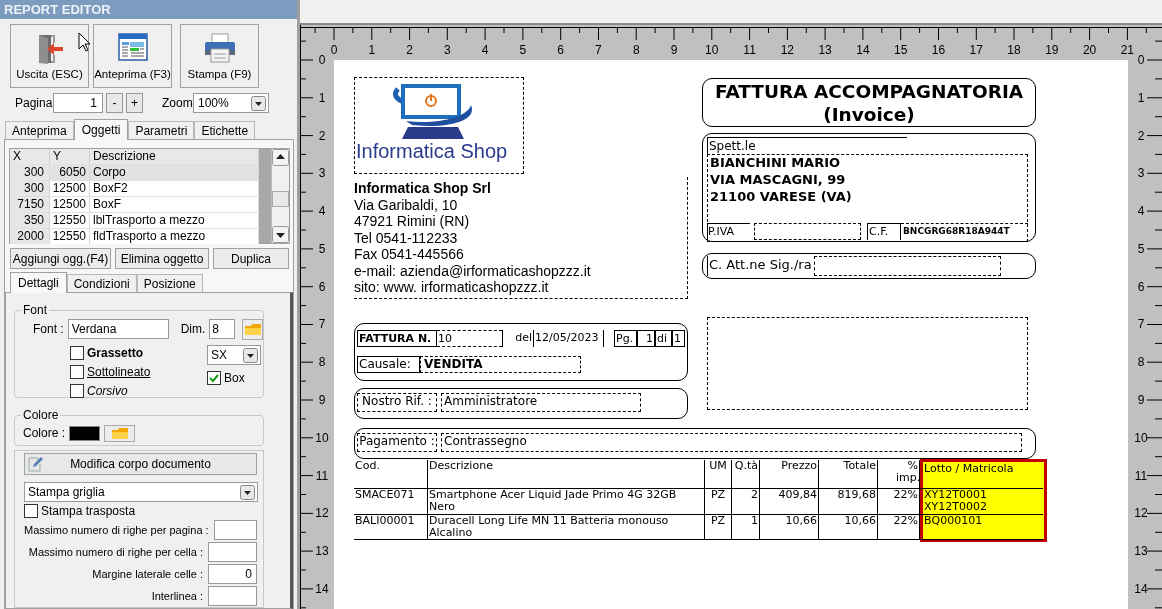 This screenshot has width=1162, height=609. I want to click on field-value: VENDITA, so click(500, 364).